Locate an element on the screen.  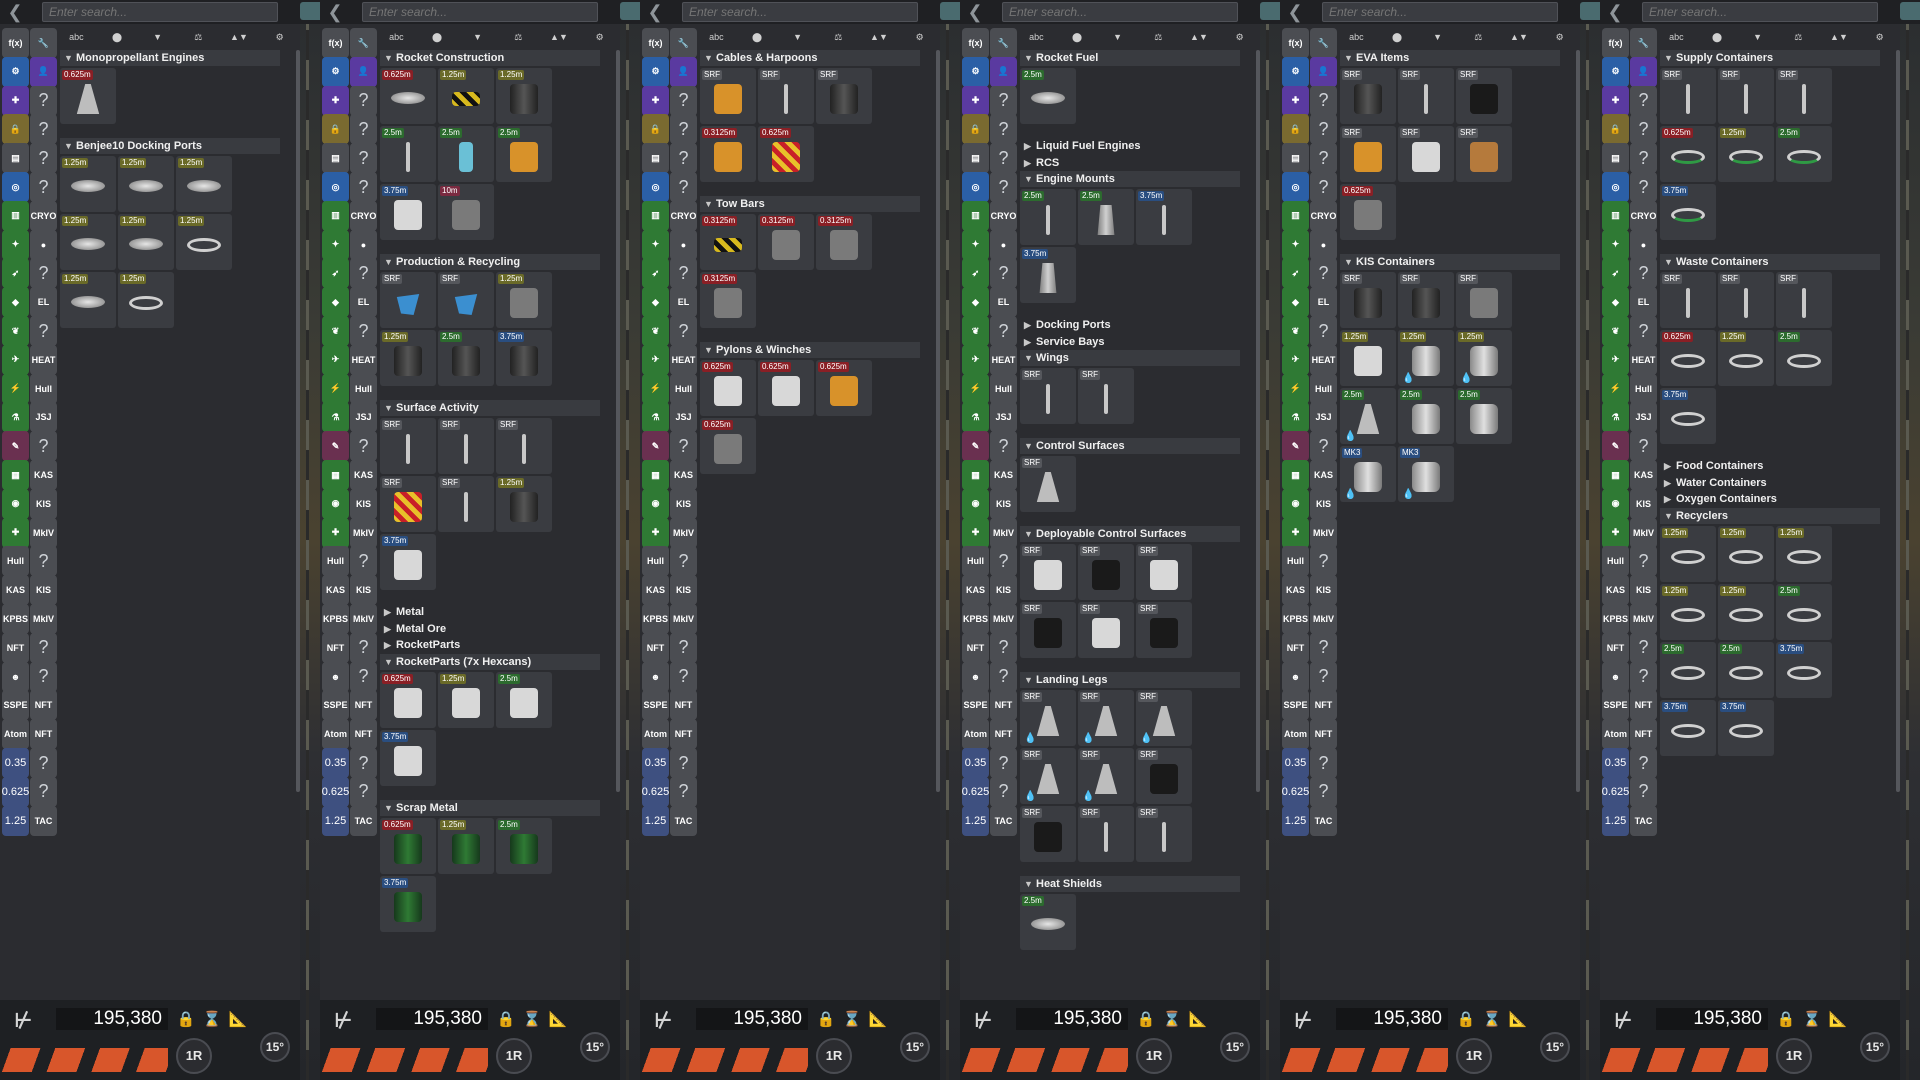
category-factory-icon: ▤ is located at coordinates (335, 158).